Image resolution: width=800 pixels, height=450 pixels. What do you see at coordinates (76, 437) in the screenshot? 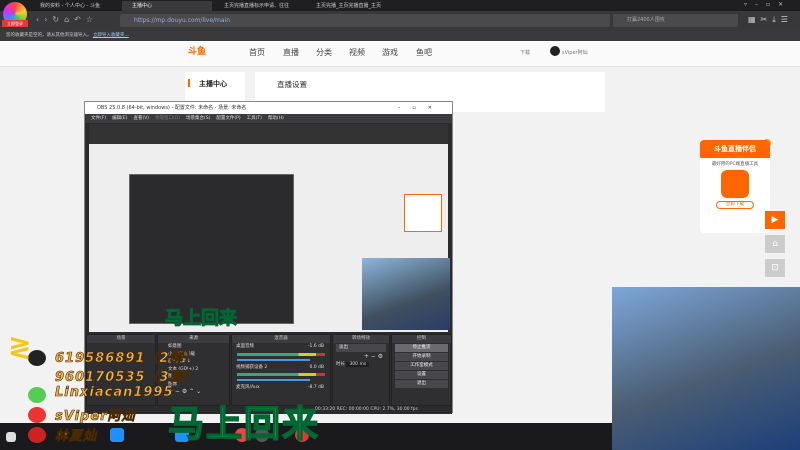
I see `other-id: 林夏灿` at bounding box center [76, 437].